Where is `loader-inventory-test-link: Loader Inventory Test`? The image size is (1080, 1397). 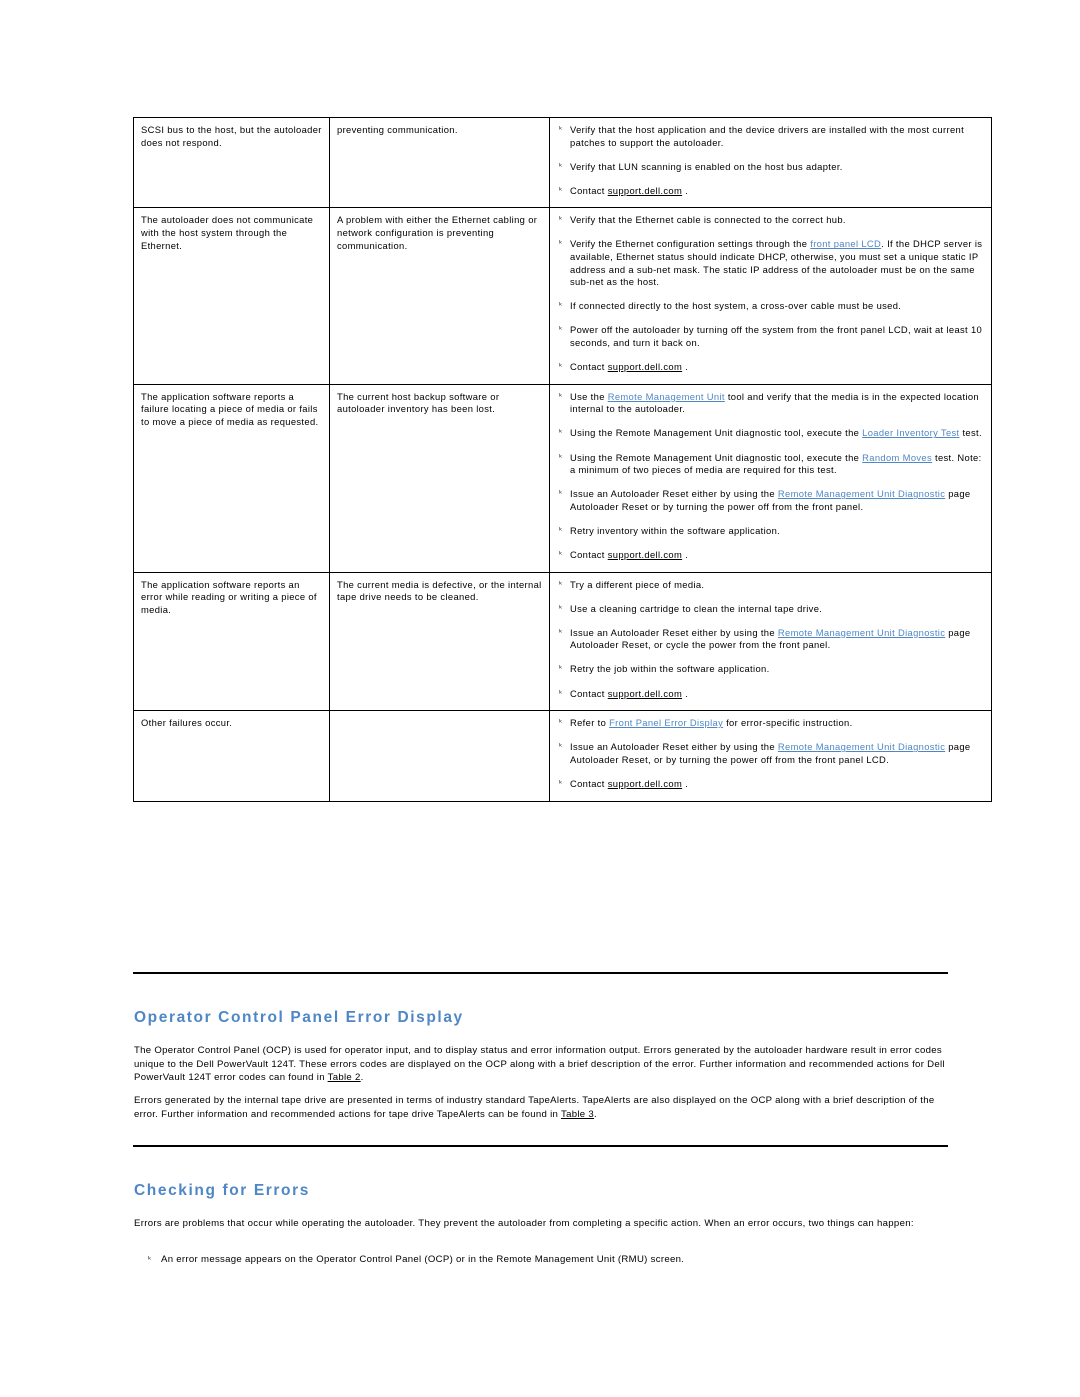
loader-inventory-test-link: Loader Inventory Test is located at coordinates (910, 432).